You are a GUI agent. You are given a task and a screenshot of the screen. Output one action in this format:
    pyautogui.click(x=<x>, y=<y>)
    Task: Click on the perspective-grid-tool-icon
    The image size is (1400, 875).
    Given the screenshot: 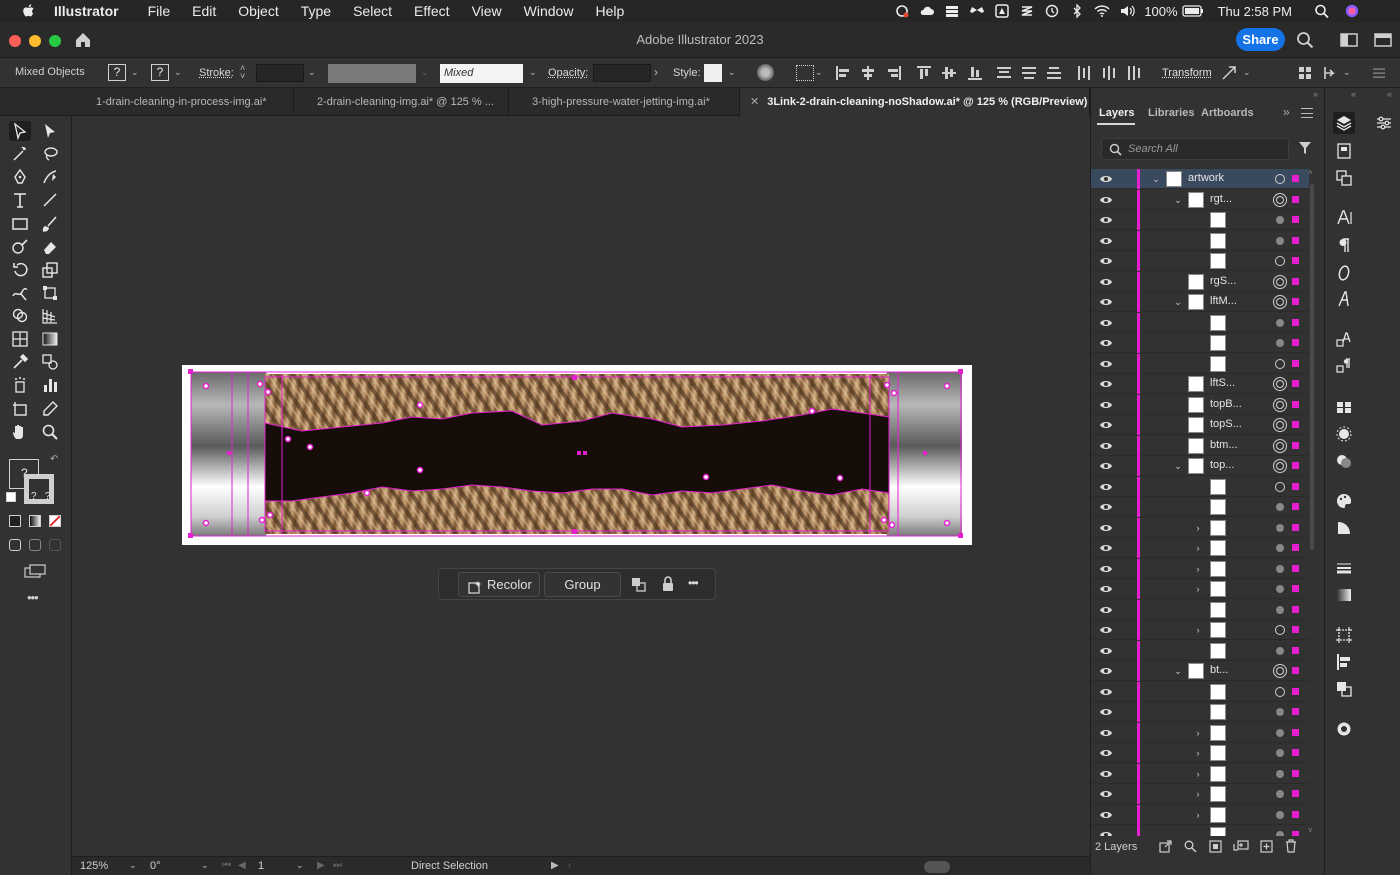 What is the action you would take?
    pyautogui.click(x=50, y=316)
    